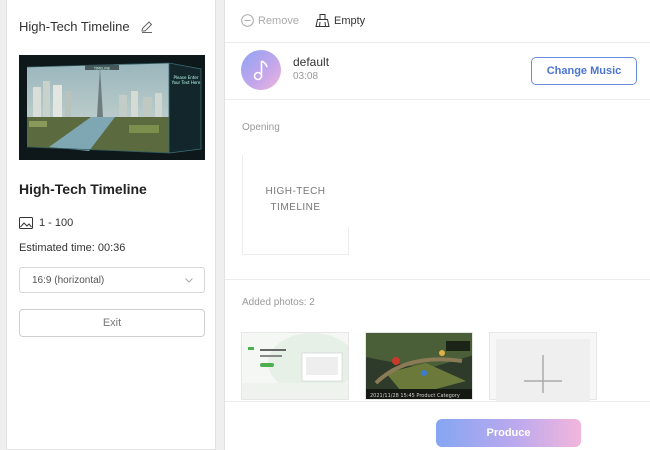 The width and height of the screenshot is (650, 450). I want to click on music-note-icon, so click(260, 70).